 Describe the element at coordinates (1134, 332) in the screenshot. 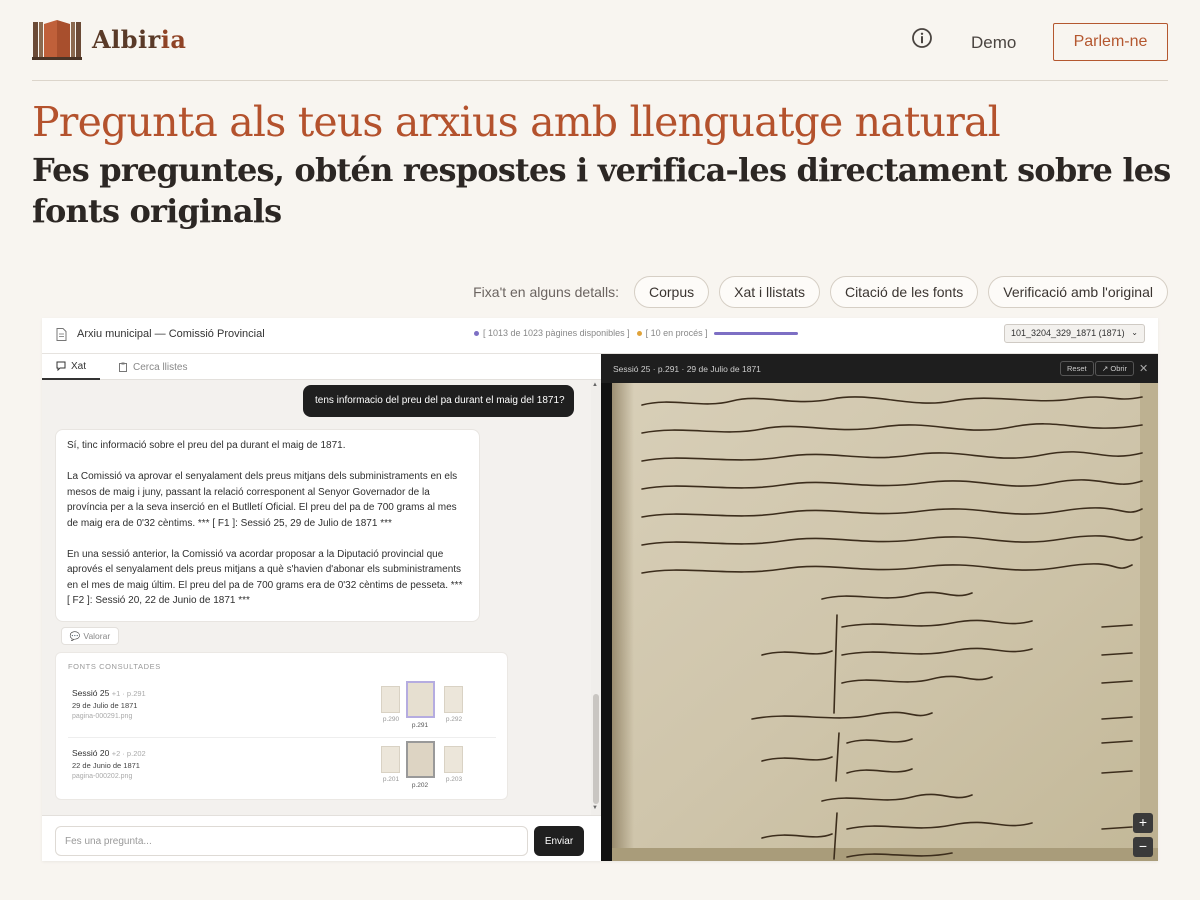

I see `chevron-down-icon: ⌄` at that location.